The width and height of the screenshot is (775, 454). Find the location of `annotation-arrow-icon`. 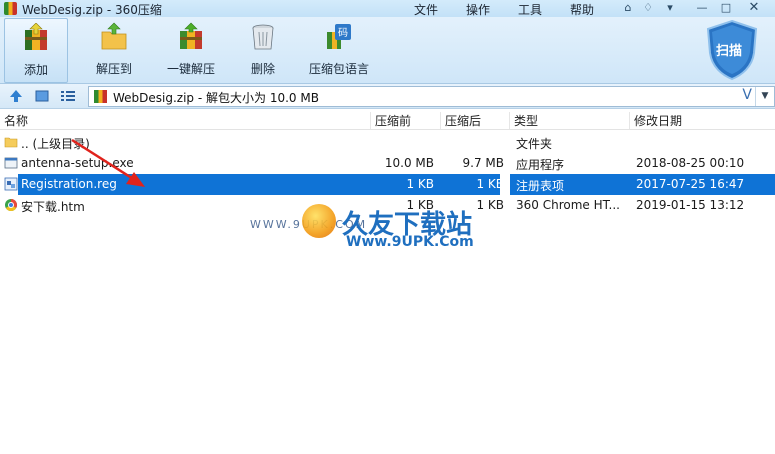

annotation-arrow-icon is located at coordinates (108, 162).